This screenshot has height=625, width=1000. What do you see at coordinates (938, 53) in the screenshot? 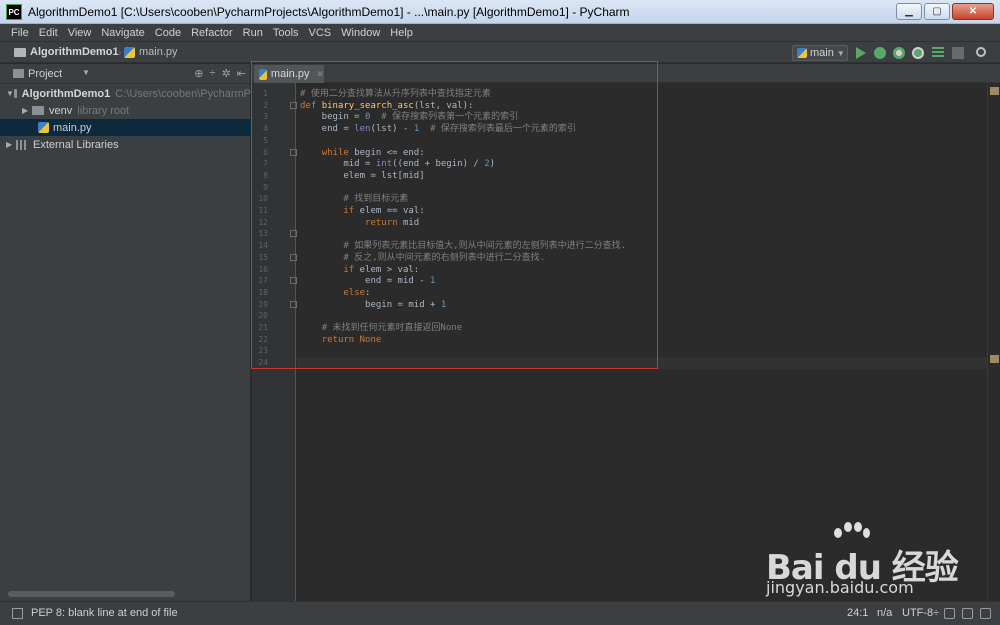
I see `build-icon` at bounding box center [938, 53].